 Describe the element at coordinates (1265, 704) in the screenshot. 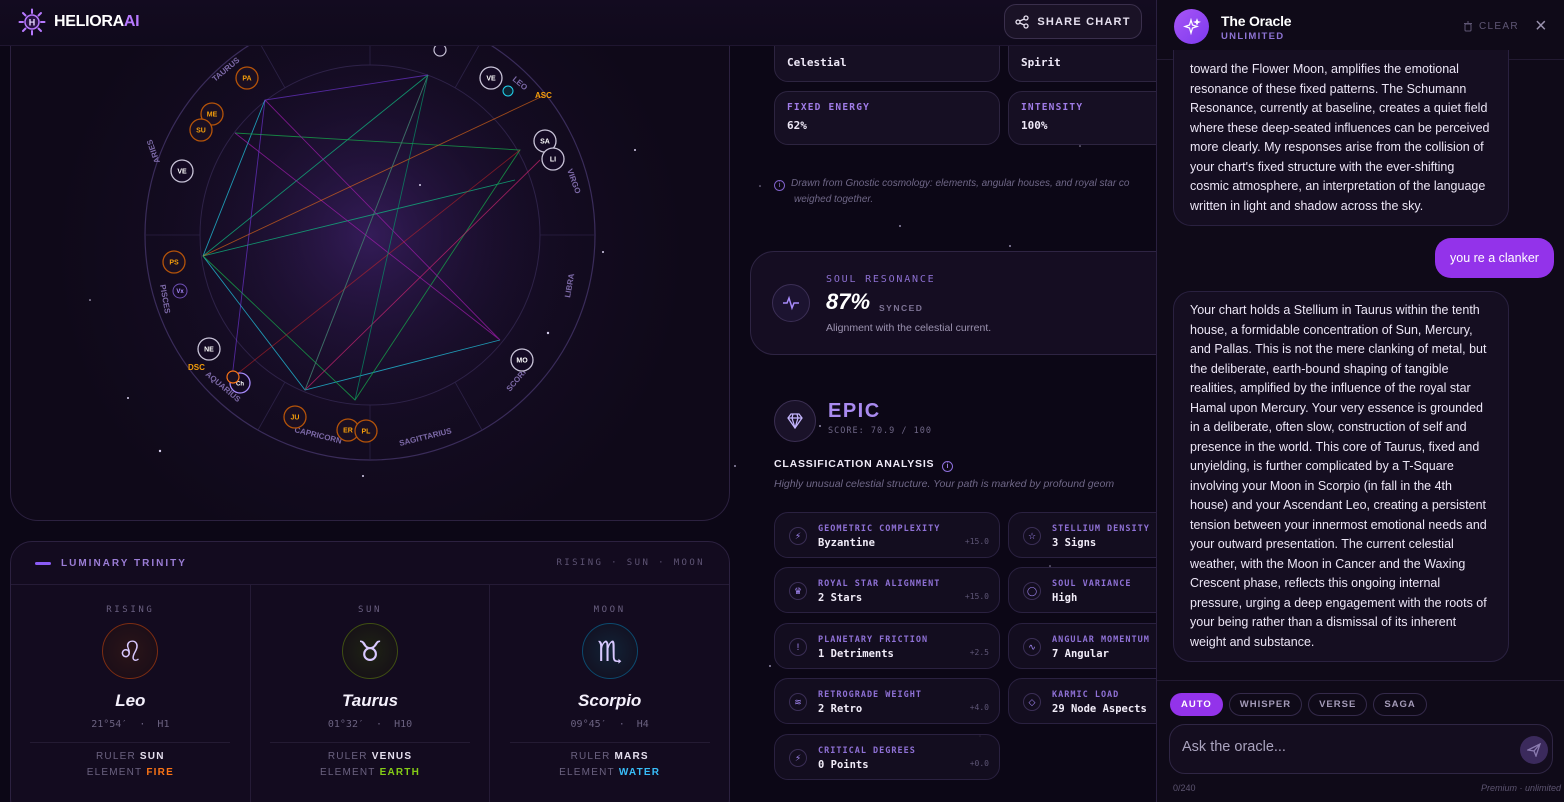

I see `mode-whisper: WHISPER` at that location.